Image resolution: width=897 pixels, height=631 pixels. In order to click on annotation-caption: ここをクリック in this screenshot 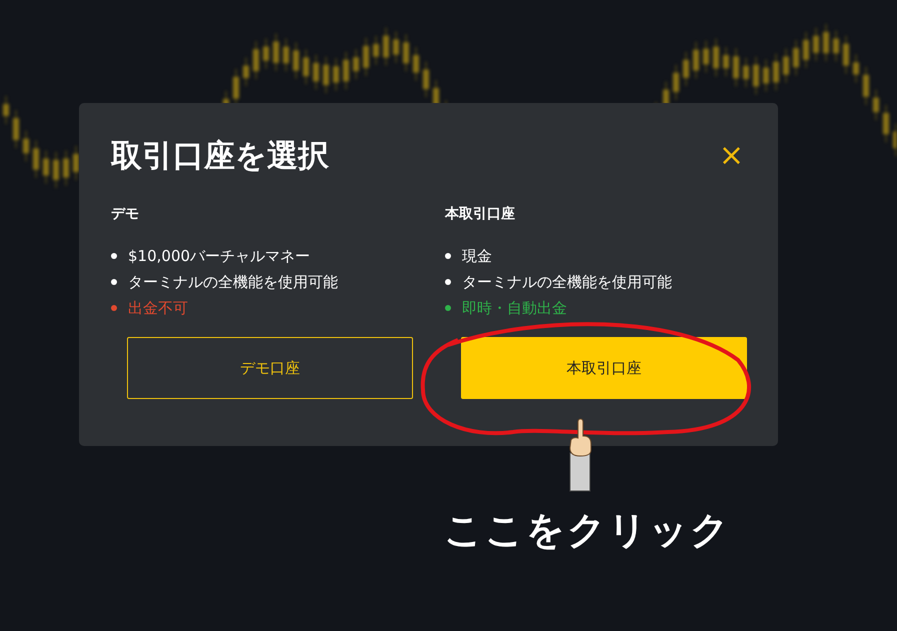, I will do `click(587, 530)`.